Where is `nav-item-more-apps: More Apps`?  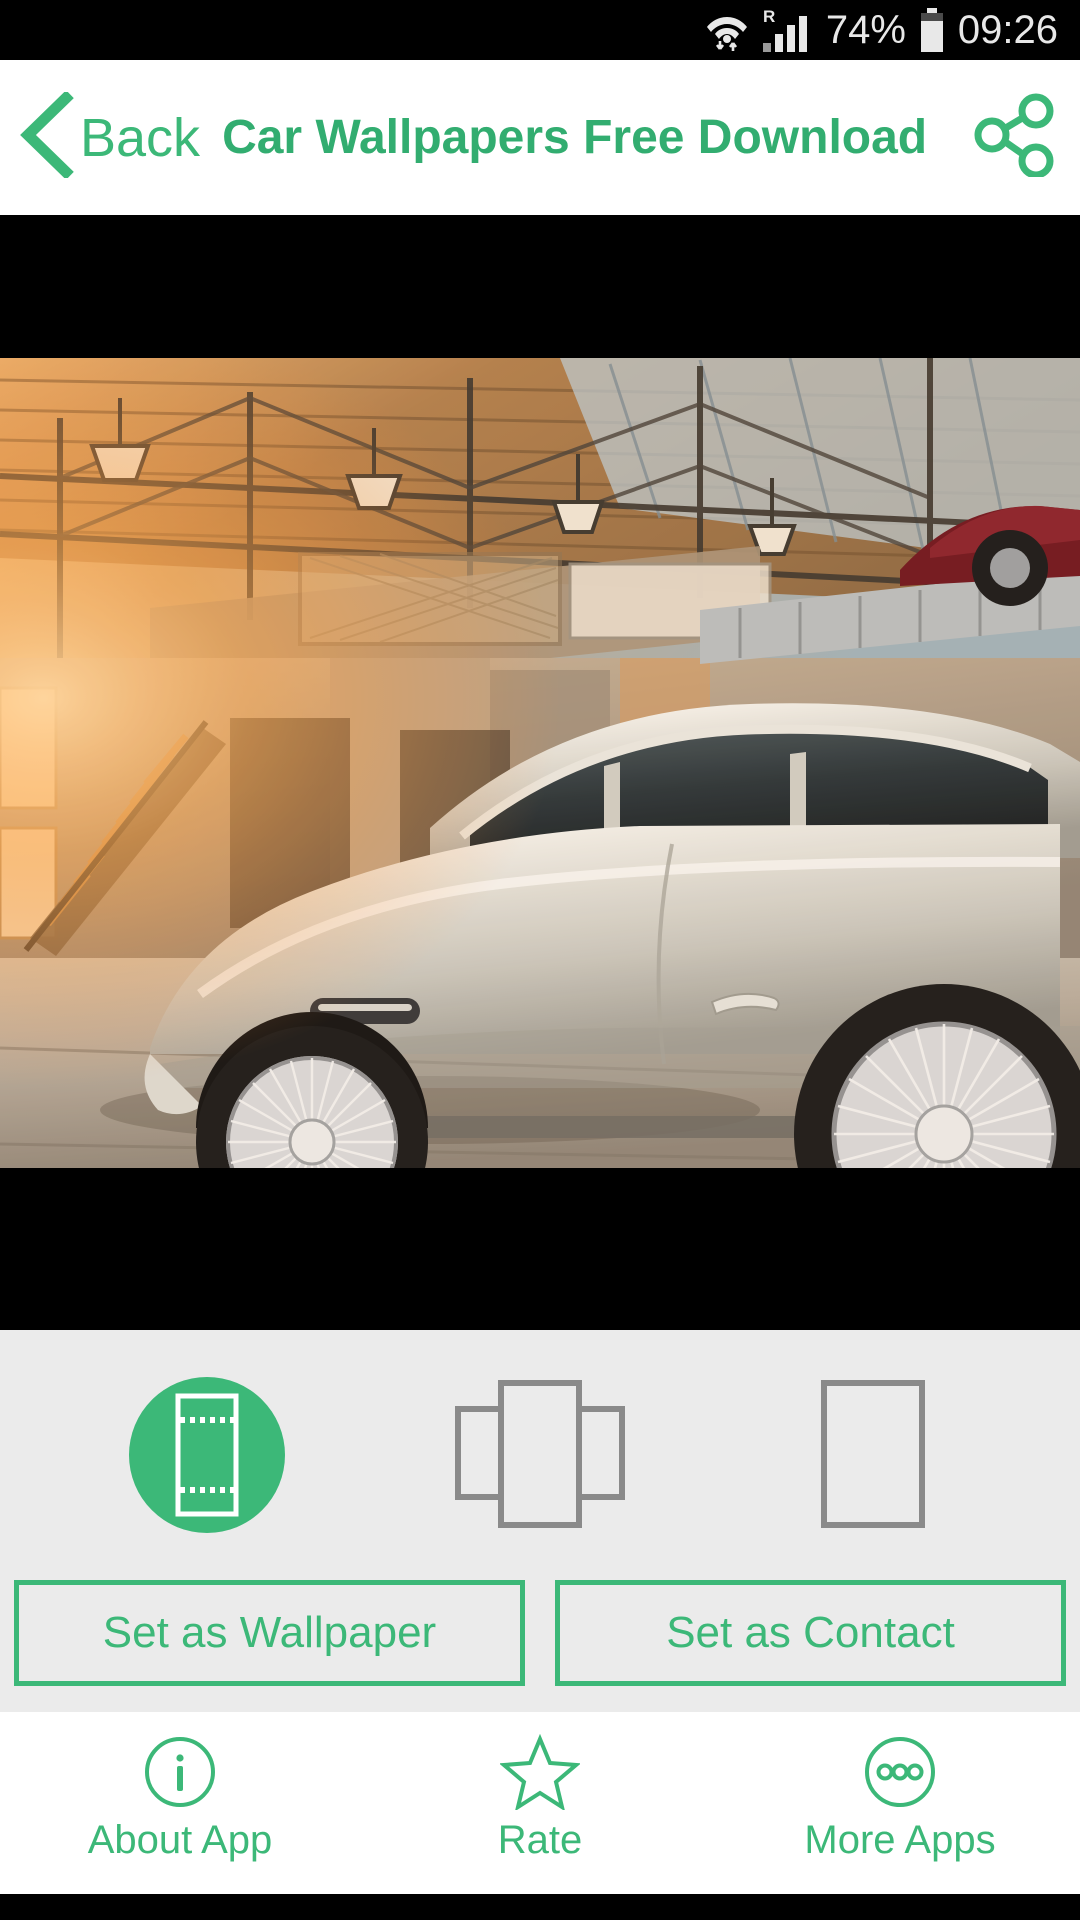
nav-item-more-apps: More Apps is located at coordinates (900, 1797).